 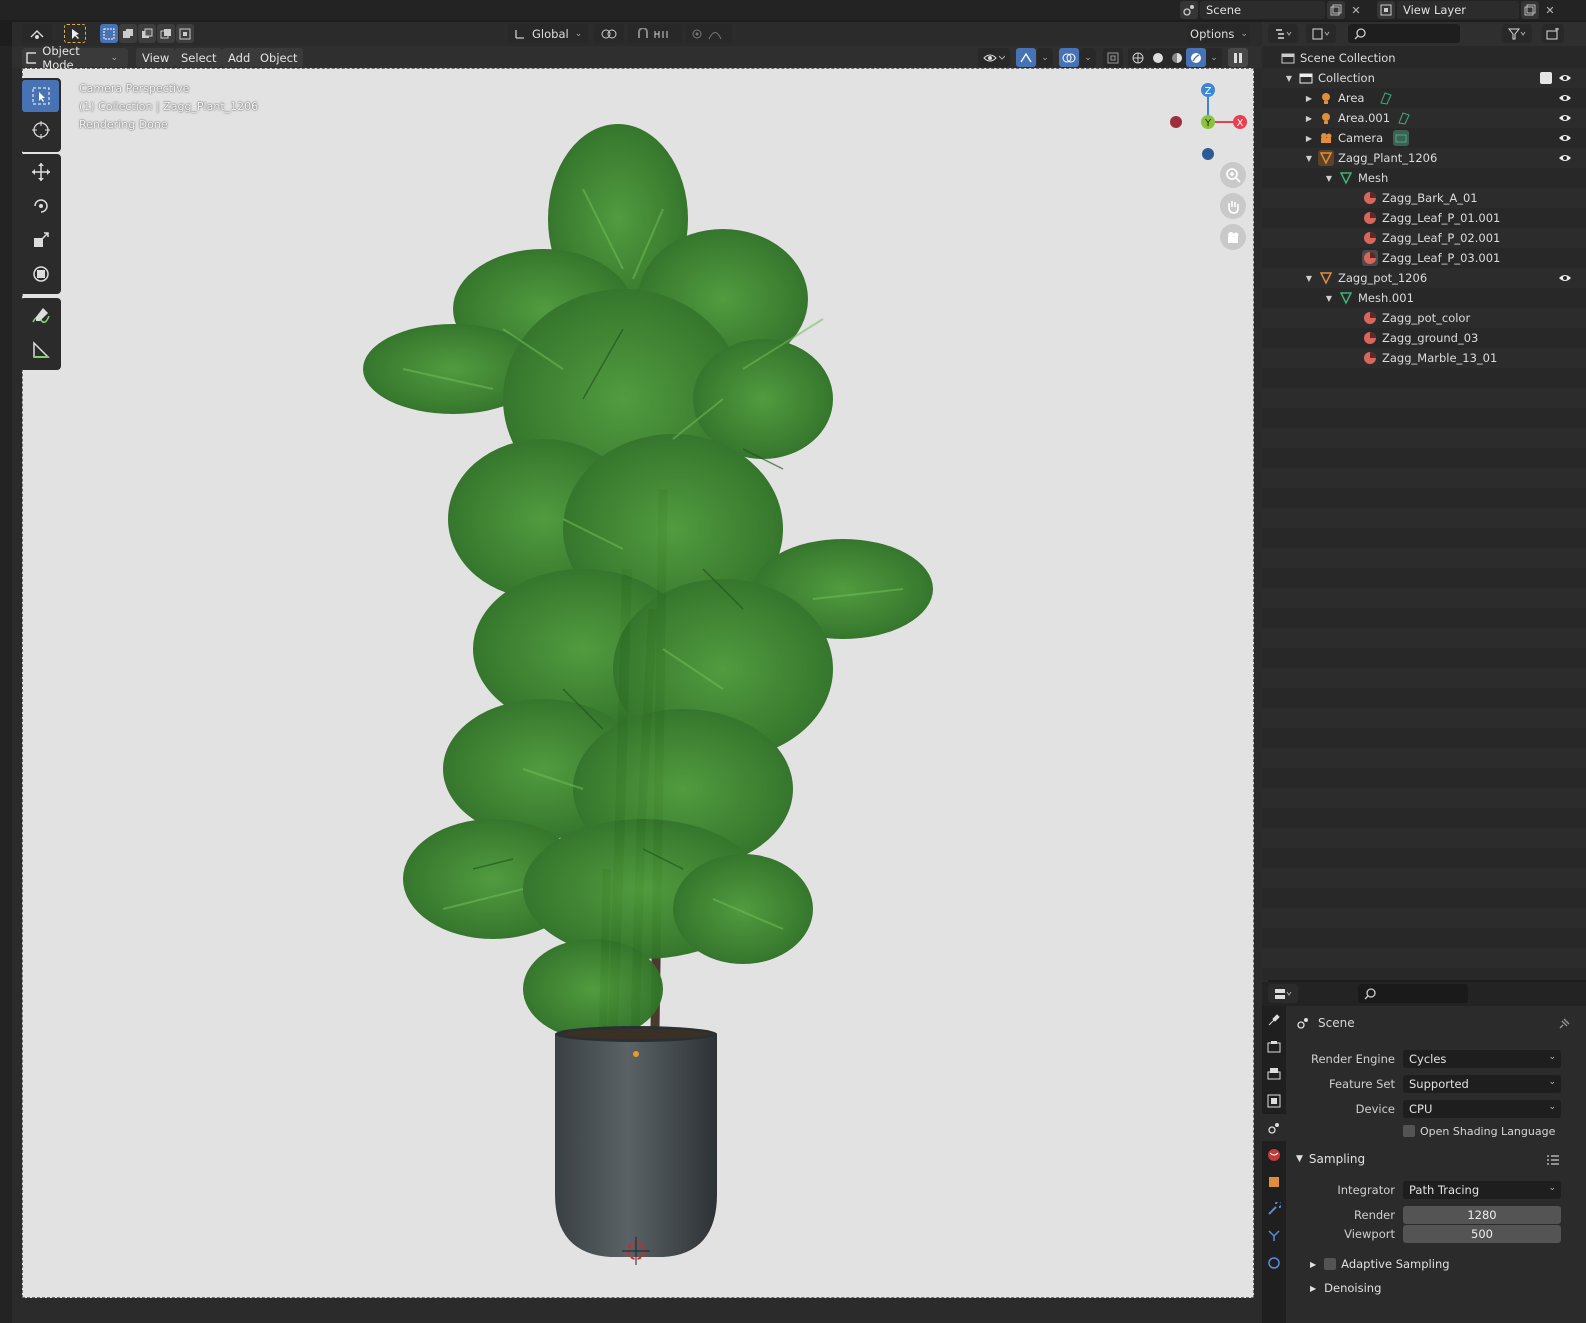 I want to click on render-samples-field: 1280, so click(x=1482, y=1215).